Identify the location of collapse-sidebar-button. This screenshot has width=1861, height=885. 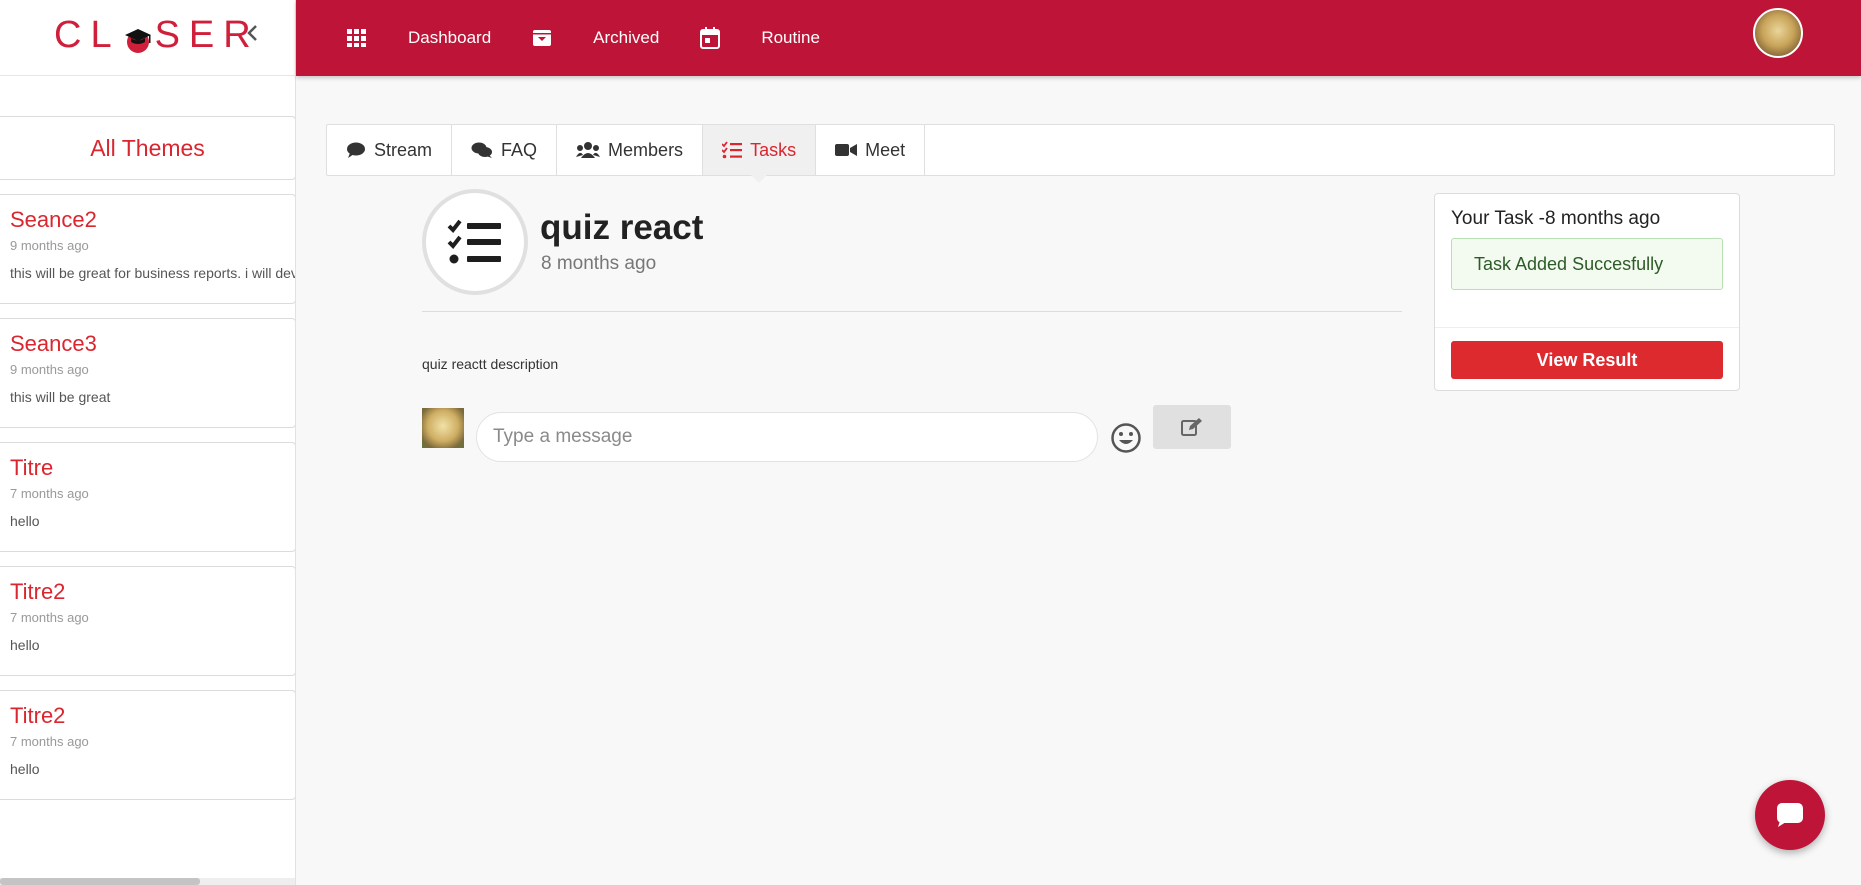
(253, 36).